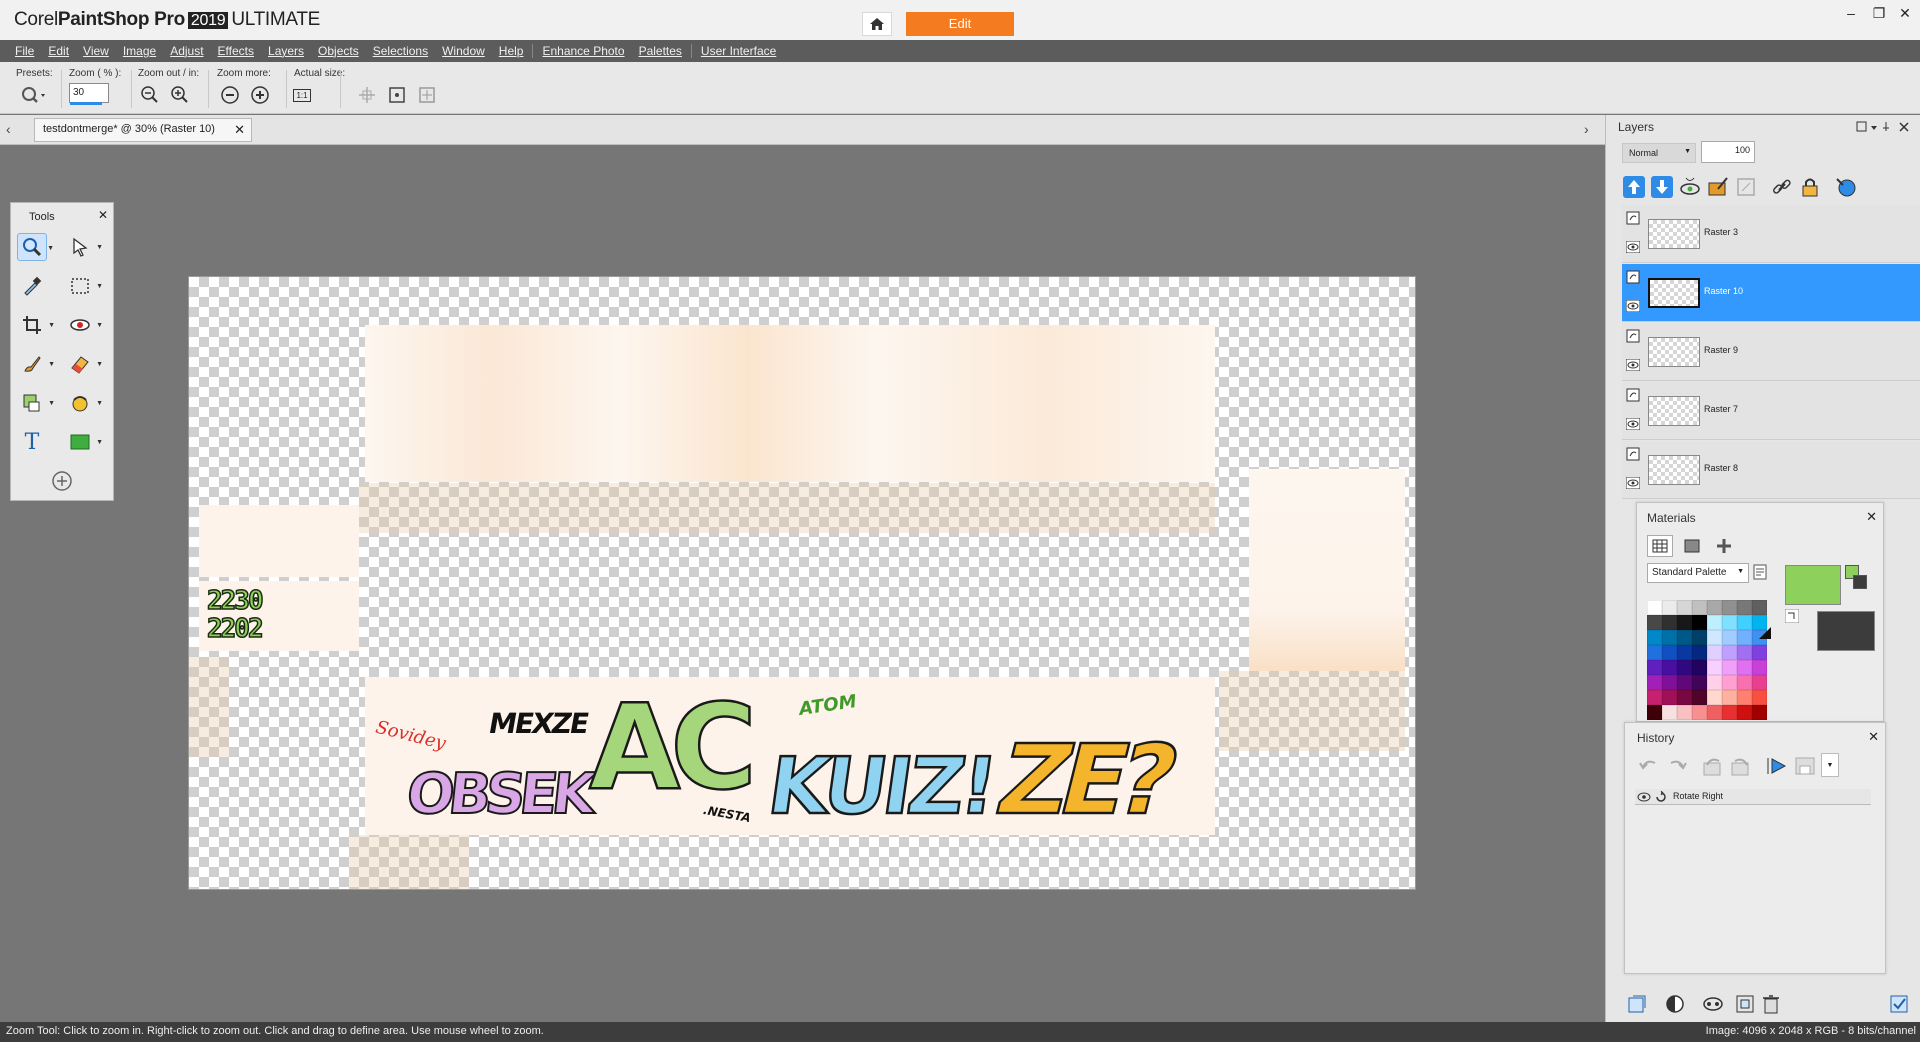 The image size is (1920, 1042). I want to click on add-tool-button, so click(62, 481).